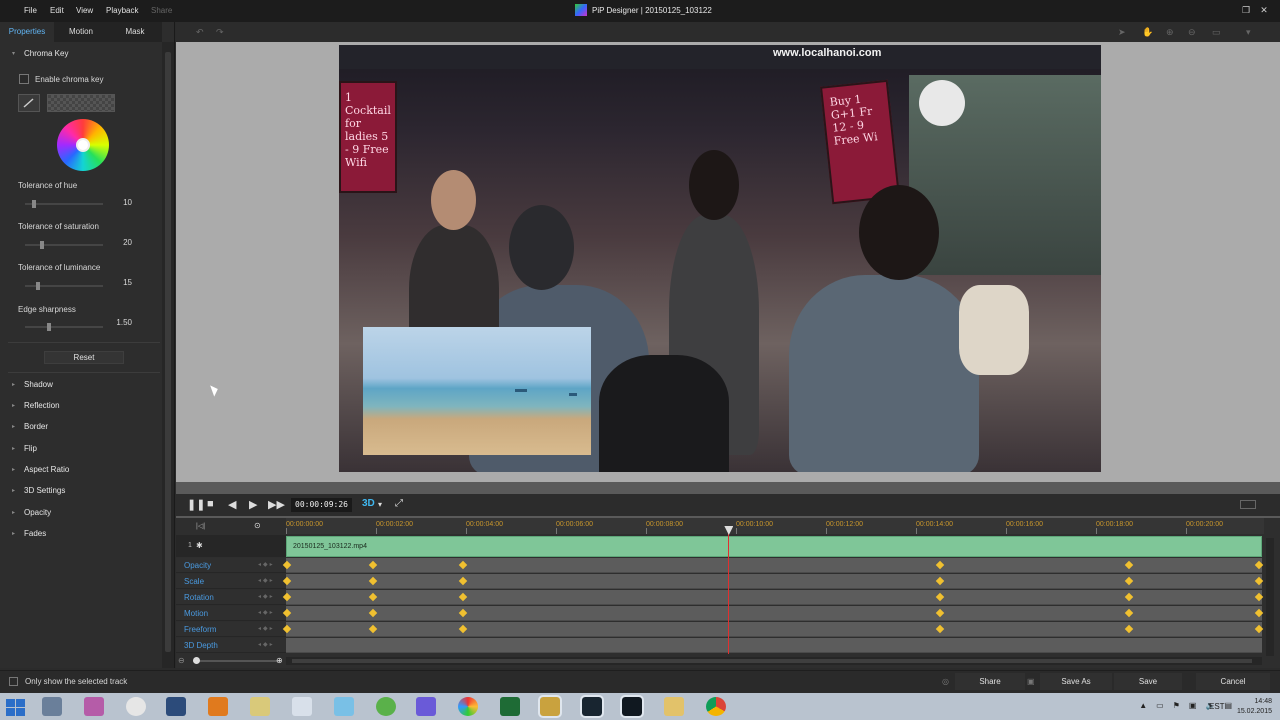 This screenshot has height=720, width=1280. Describe the element at coordinates (1246, 10) in the screenshot. I see `restore-icon: ❐` at that location.